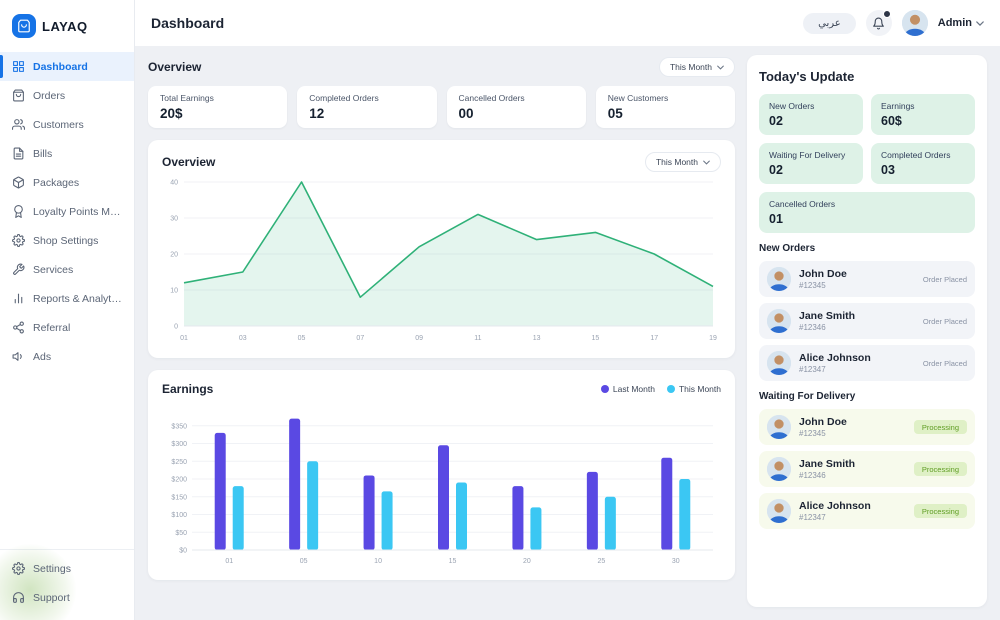 Image resolution: width=1000 pixels, height=620 pixels. What do you see at coordinates (812, 328) in the screenshot?
I see `order-id: #12346` at bounding box center [812, 328].